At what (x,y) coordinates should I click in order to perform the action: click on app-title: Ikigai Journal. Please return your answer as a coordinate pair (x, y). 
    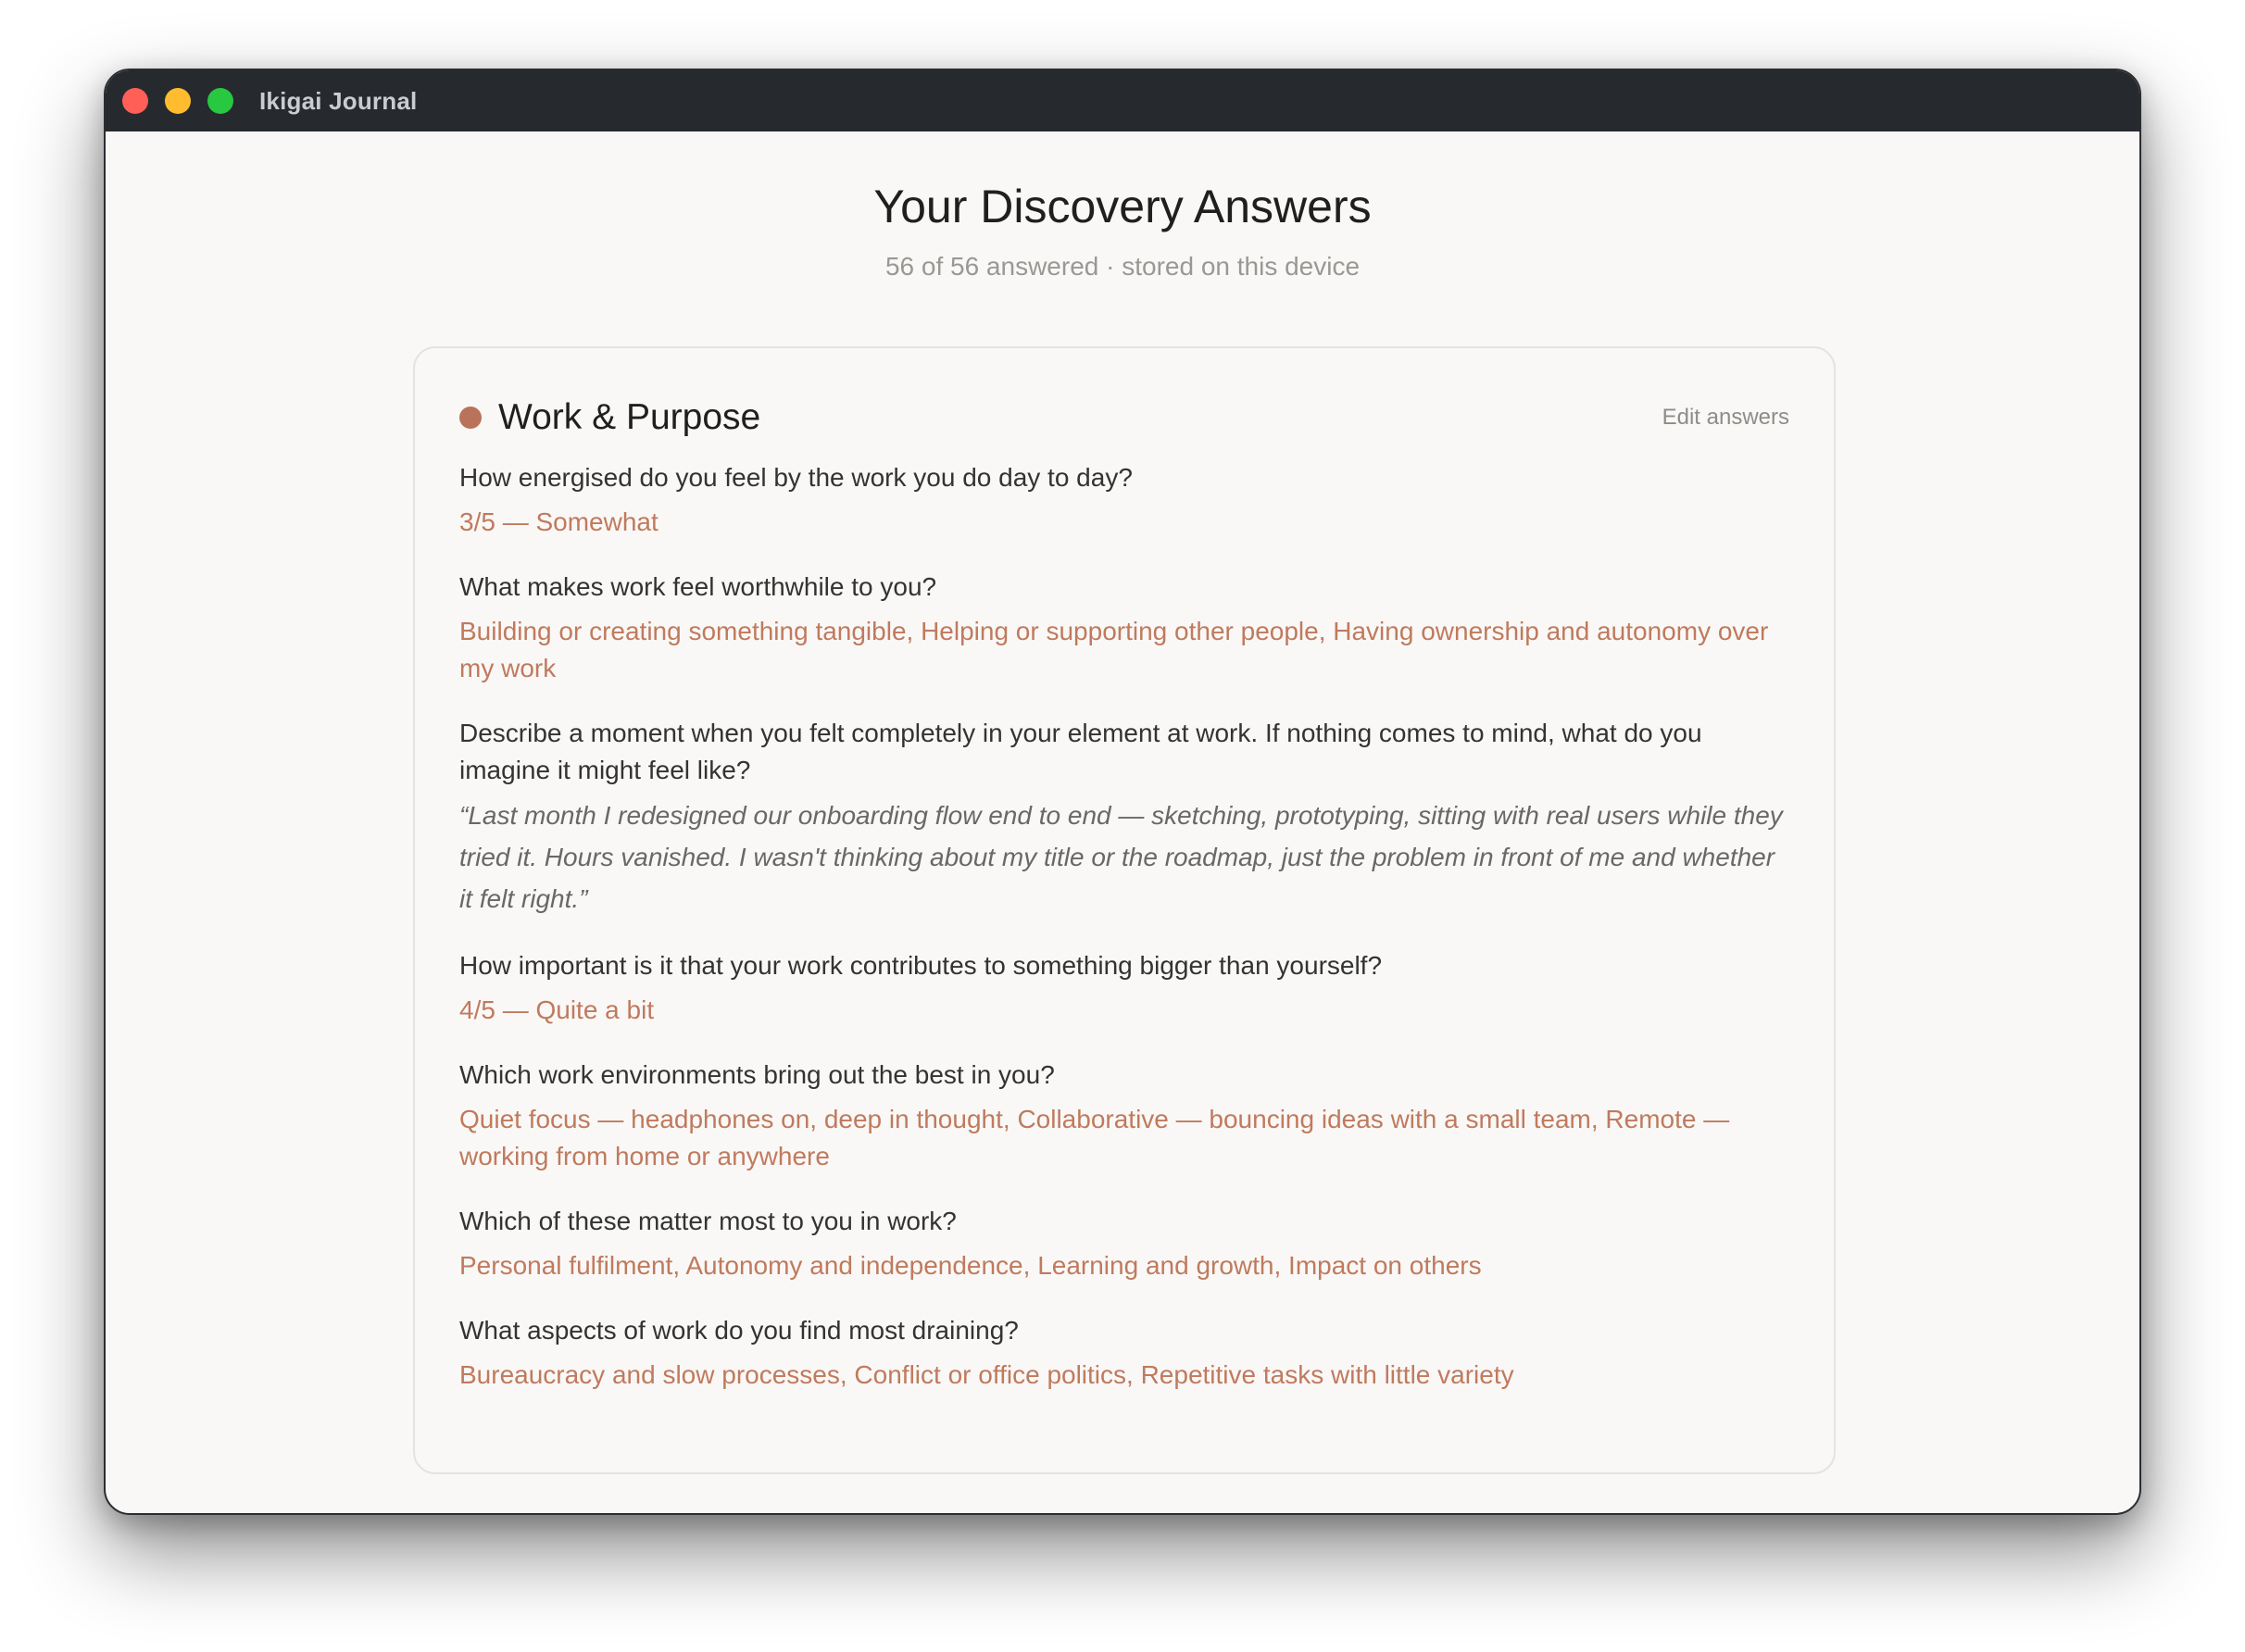
    Looking at the image, I should click on (338, 100).